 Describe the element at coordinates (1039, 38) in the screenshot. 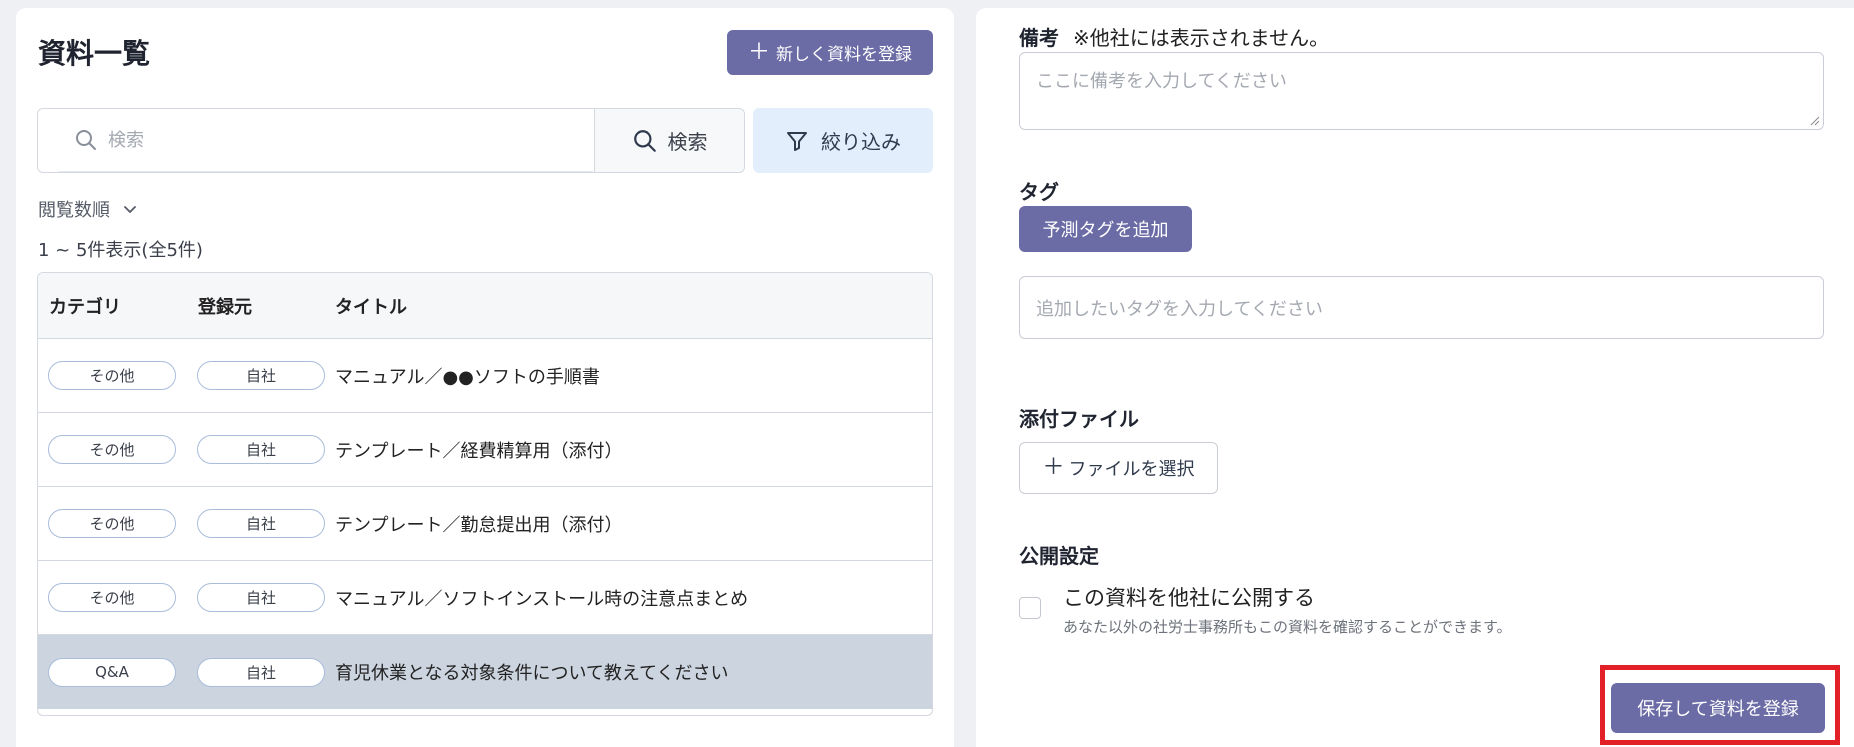

I see `remarks-label-text: 備考` at that location.